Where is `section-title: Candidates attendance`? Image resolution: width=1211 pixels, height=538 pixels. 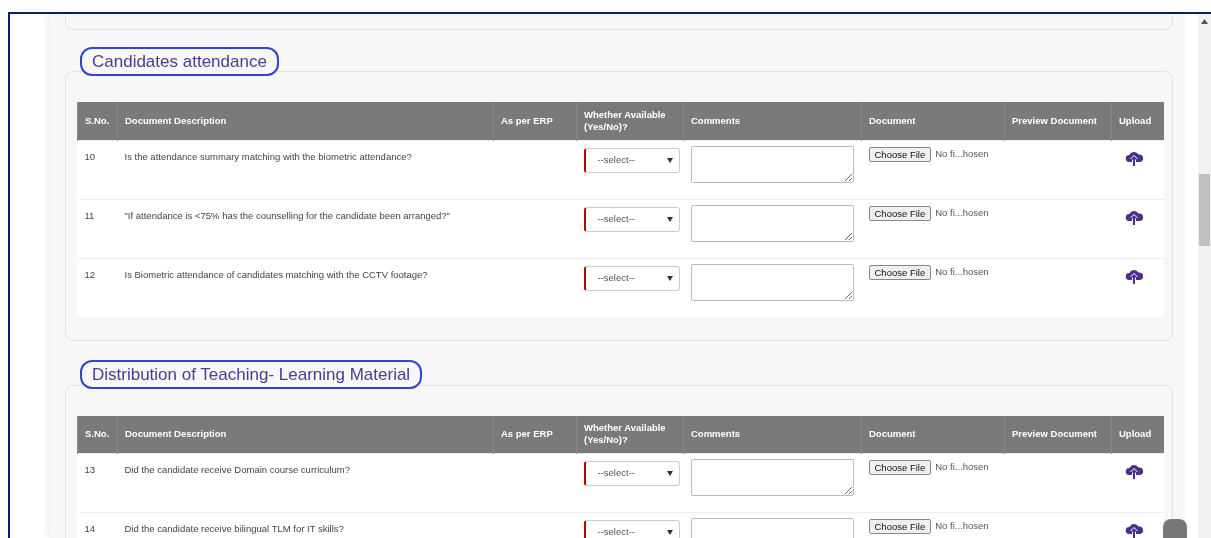 section-title: Candidates attendance is located at coordinates (179, 61).